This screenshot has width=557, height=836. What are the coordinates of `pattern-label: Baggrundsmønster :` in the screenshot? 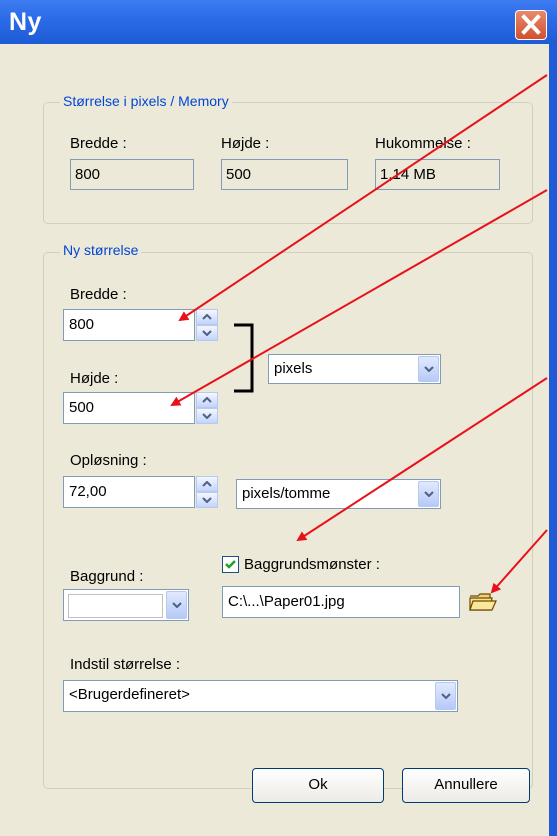 It's located at (312, 564).